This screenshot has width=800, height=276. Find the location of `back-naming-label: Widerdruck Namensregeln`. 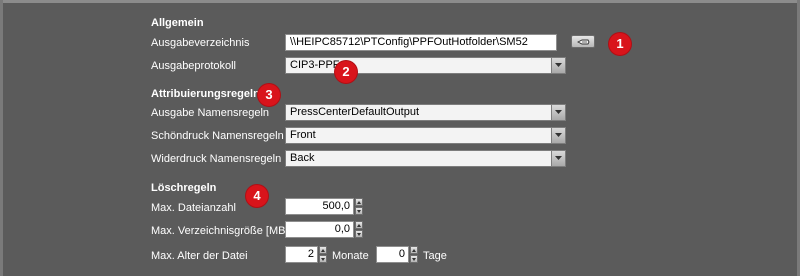

back-naming-label: Widerdruck Namensregeln is located at coordinates (216, 159).